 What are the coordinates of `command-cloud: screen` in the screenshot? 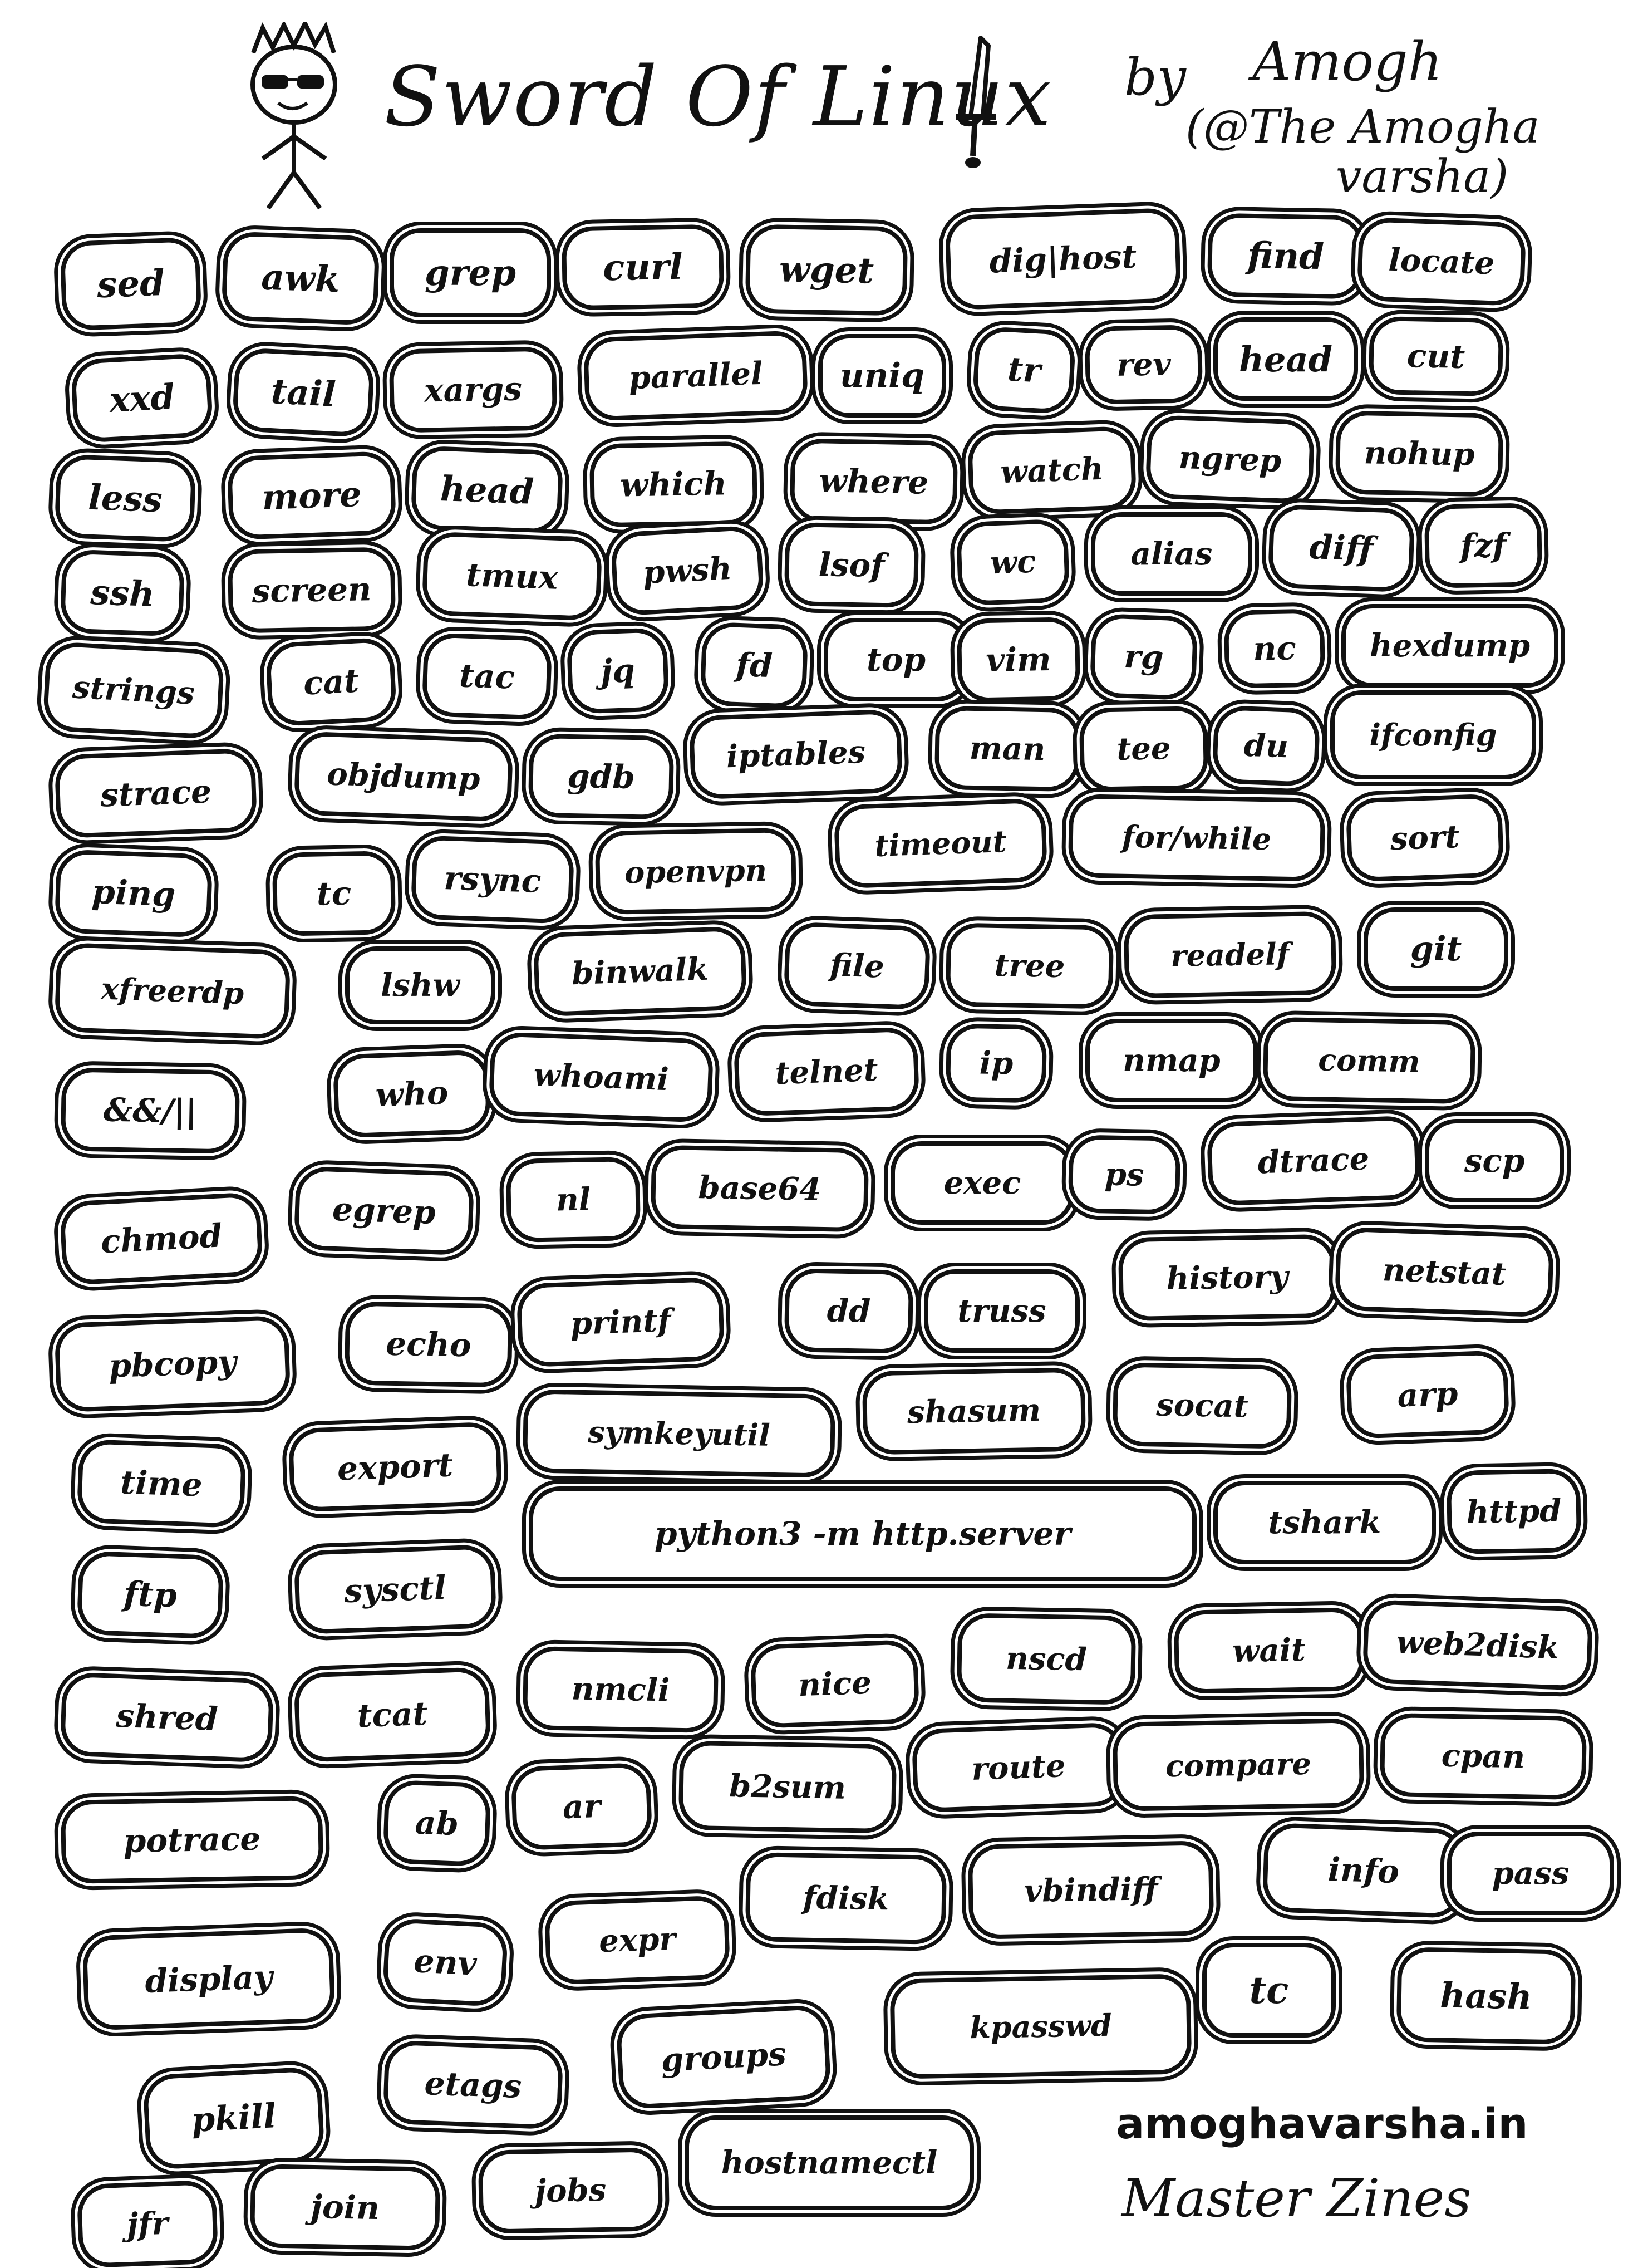 It's located at (311, 591).